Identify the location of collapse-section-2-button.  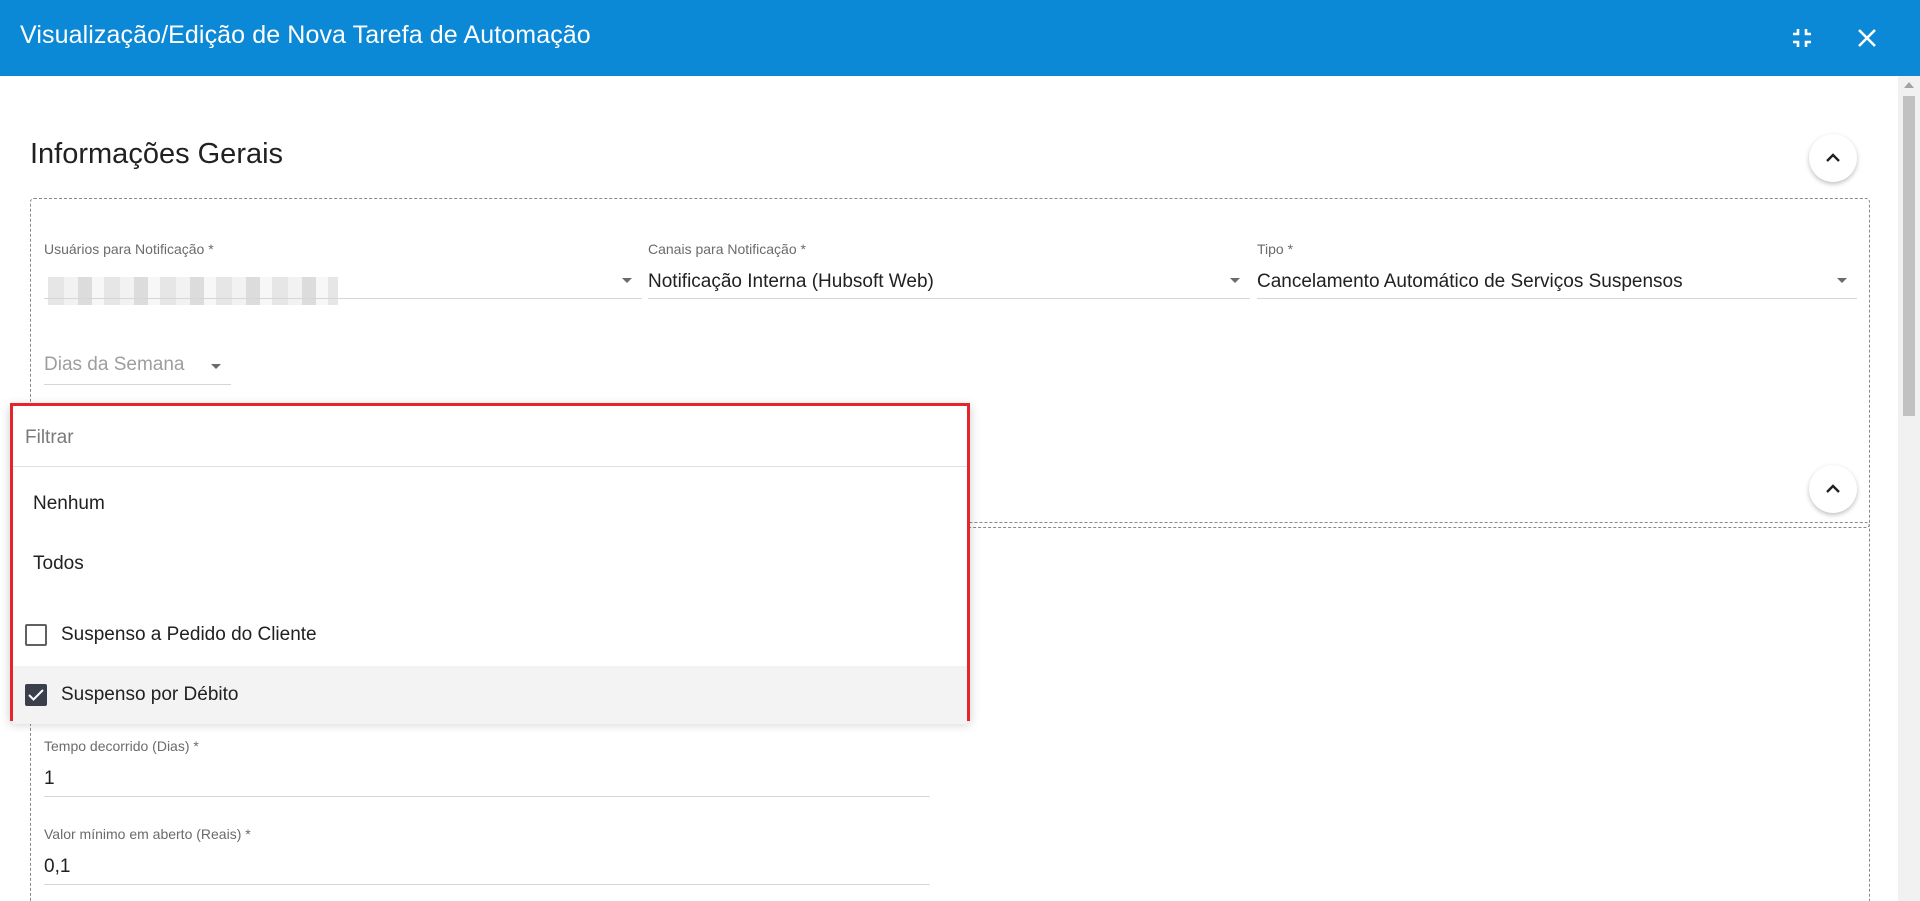
(1833, 489).